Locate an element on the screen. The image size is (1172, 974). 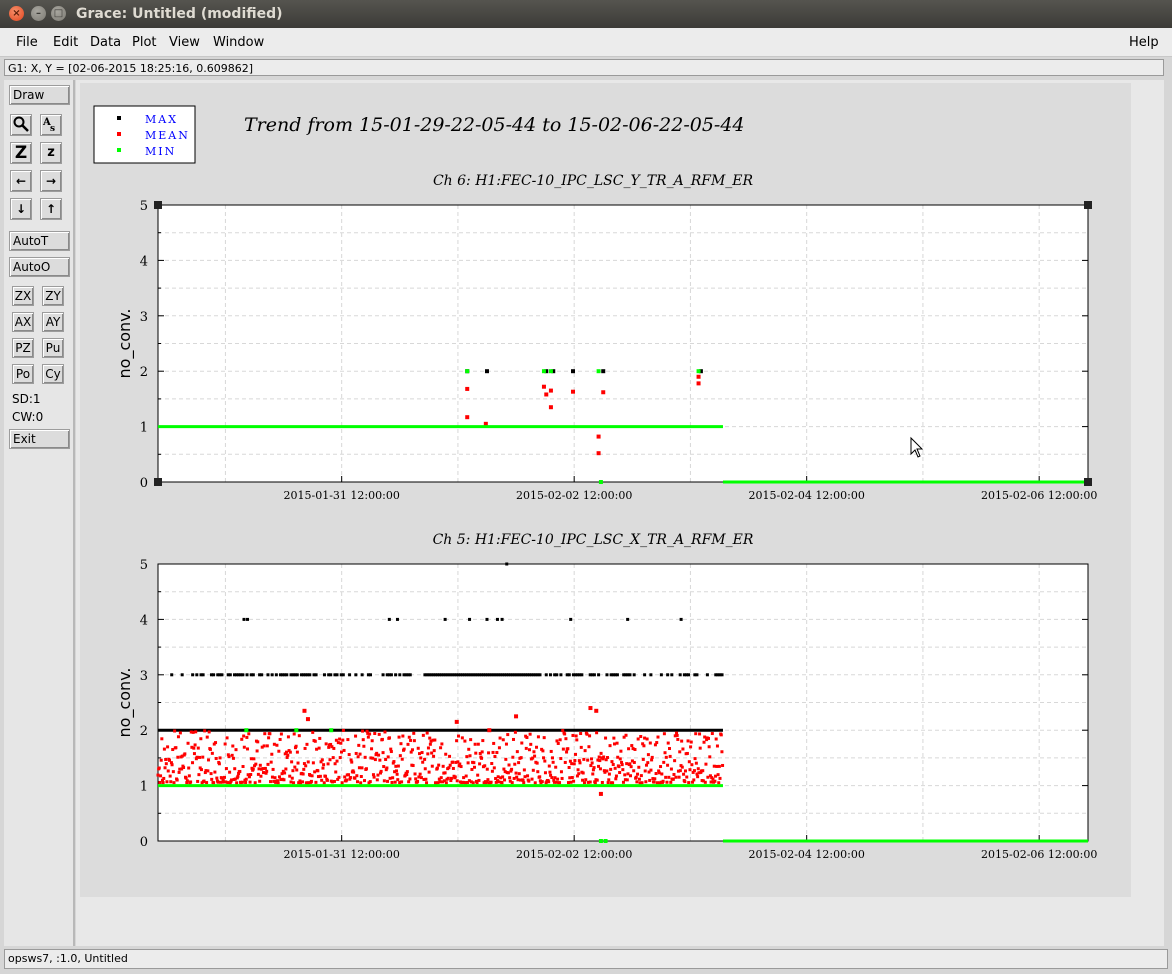
pu-button: Pu is located at coordinates (53, 348).